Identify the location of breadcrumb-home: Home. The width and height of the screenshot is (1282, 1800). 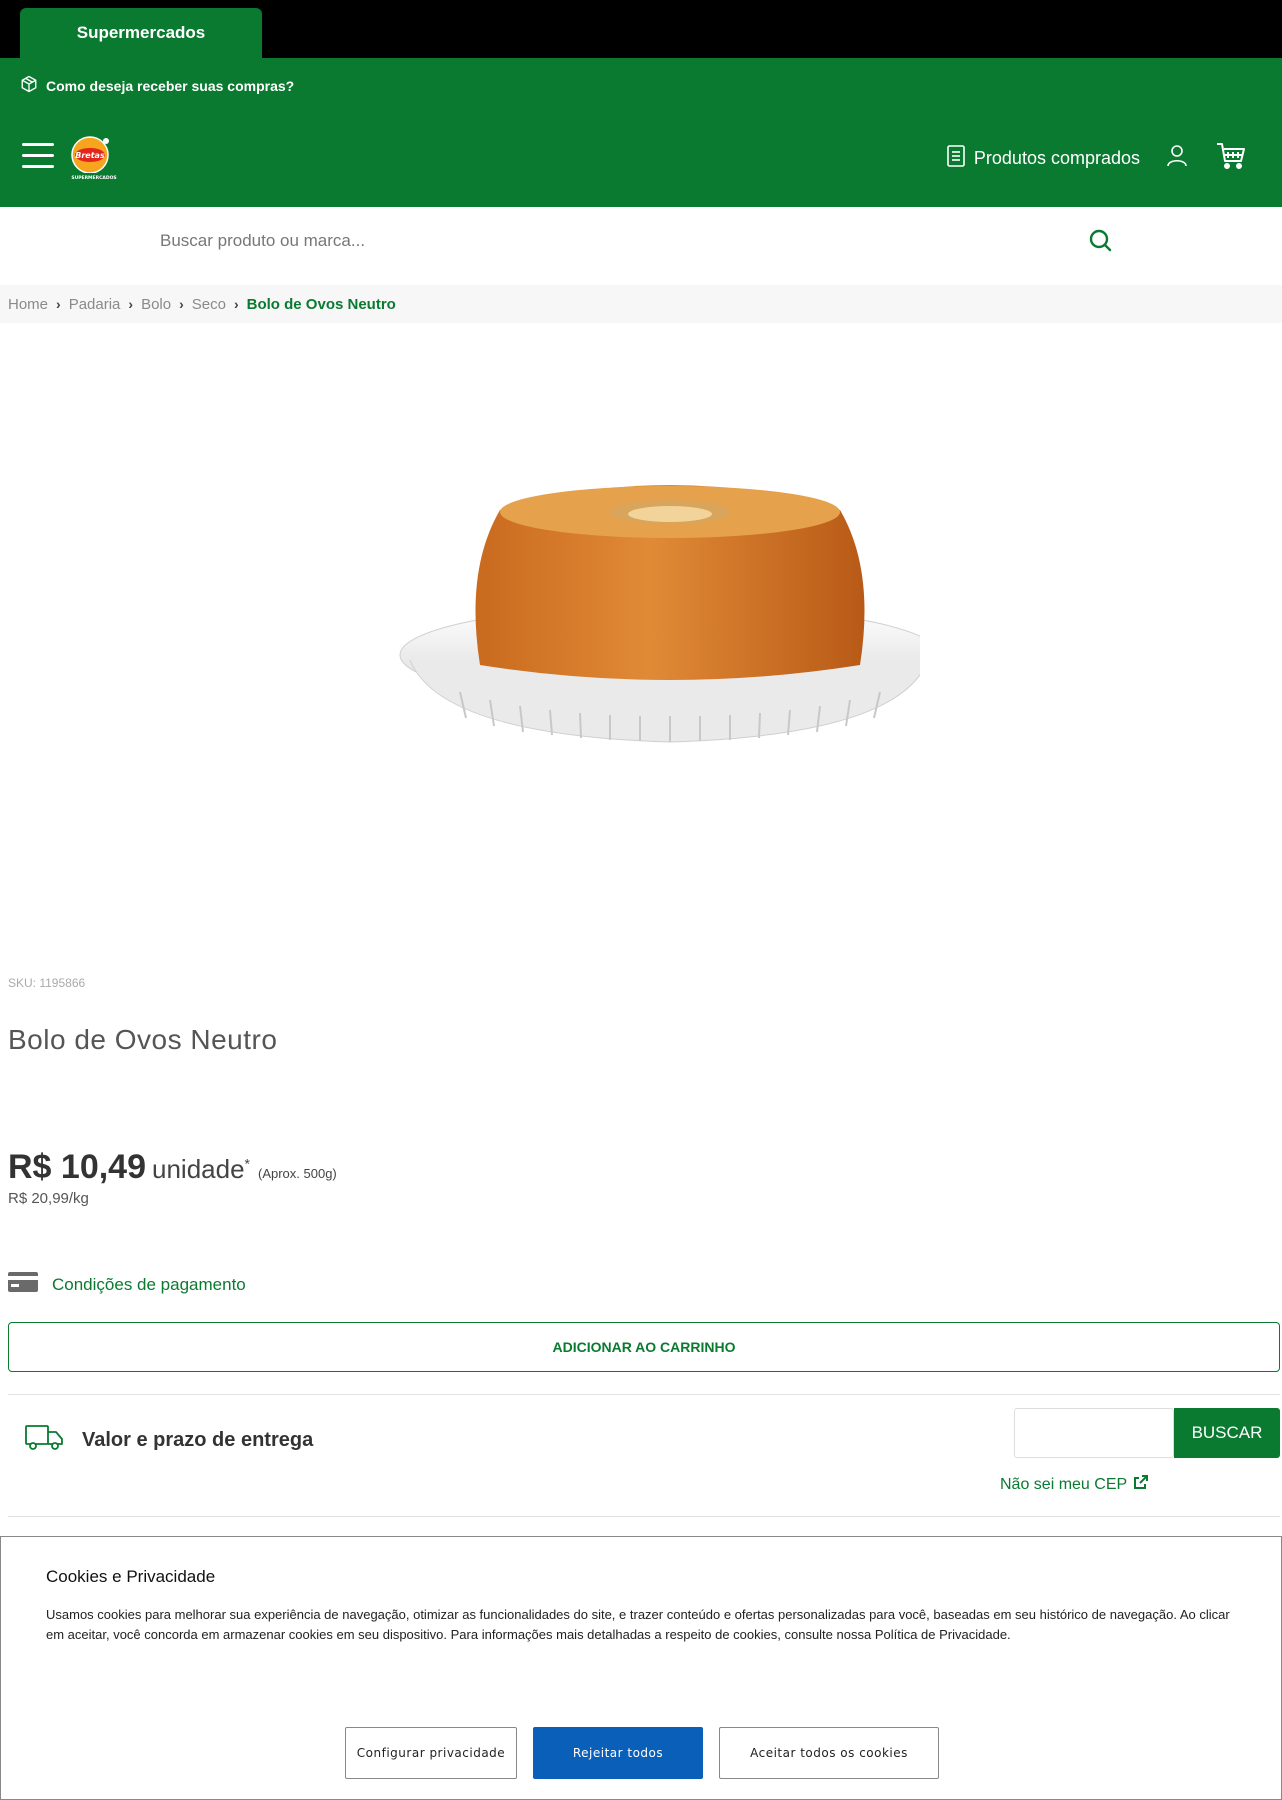
(28, 304).